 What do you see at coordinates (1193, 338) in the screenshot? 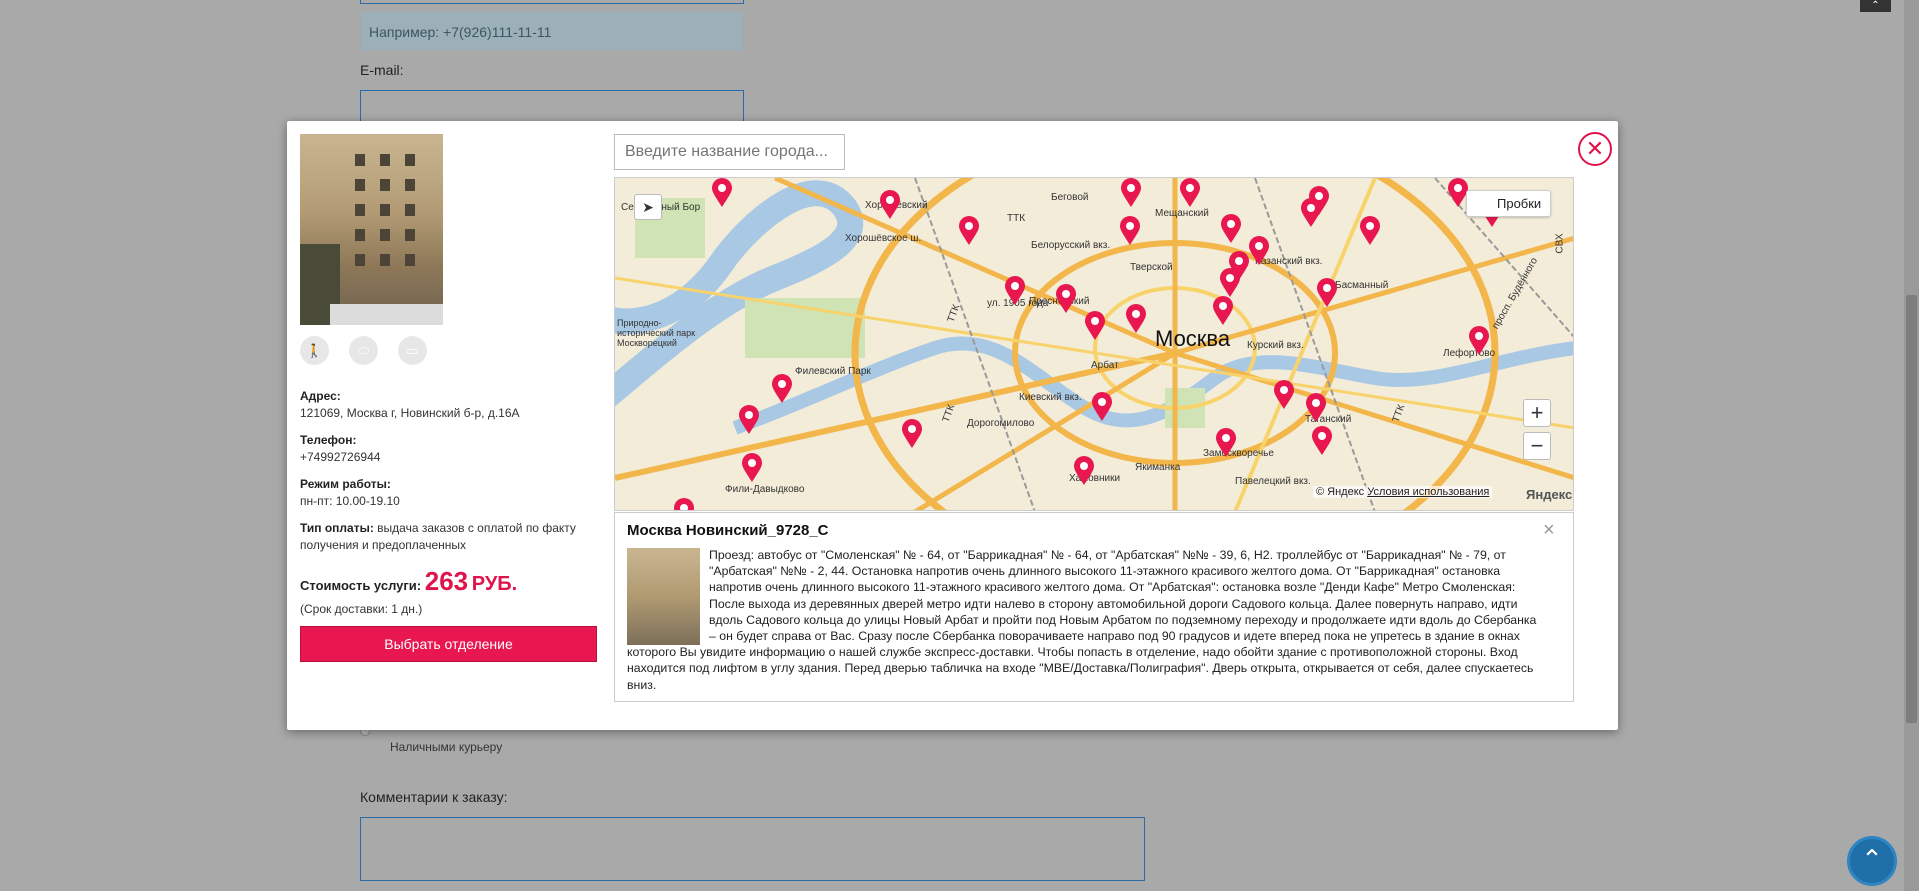
I see `map-city-label: Москва` at bounding box center [1193, 338].